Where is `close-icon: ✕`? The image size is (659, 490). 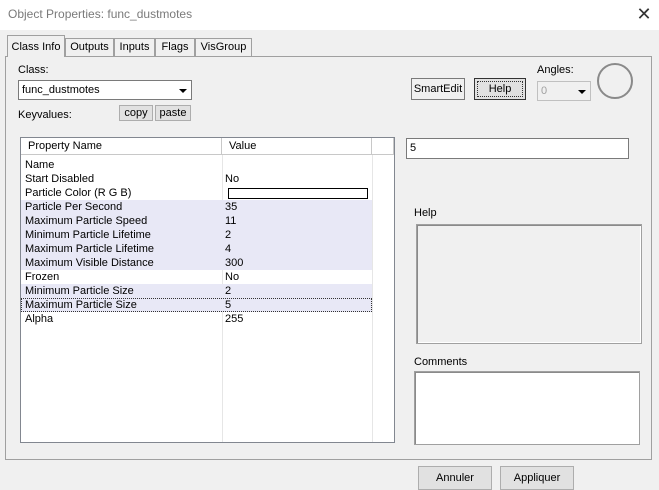
close-icon: ✕ is located at coordinates (644, 14).